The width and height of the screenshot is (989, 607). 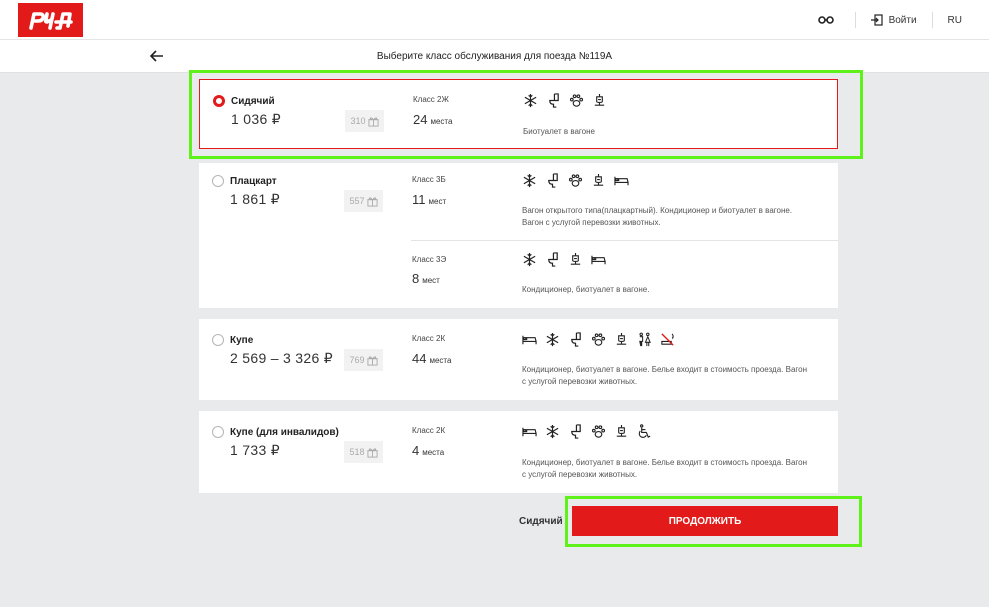 What do you see at coordinates (541, 521) in the screenshot?
I see `selected-class-summary: Сидячий` at bounding box center [541, 521].